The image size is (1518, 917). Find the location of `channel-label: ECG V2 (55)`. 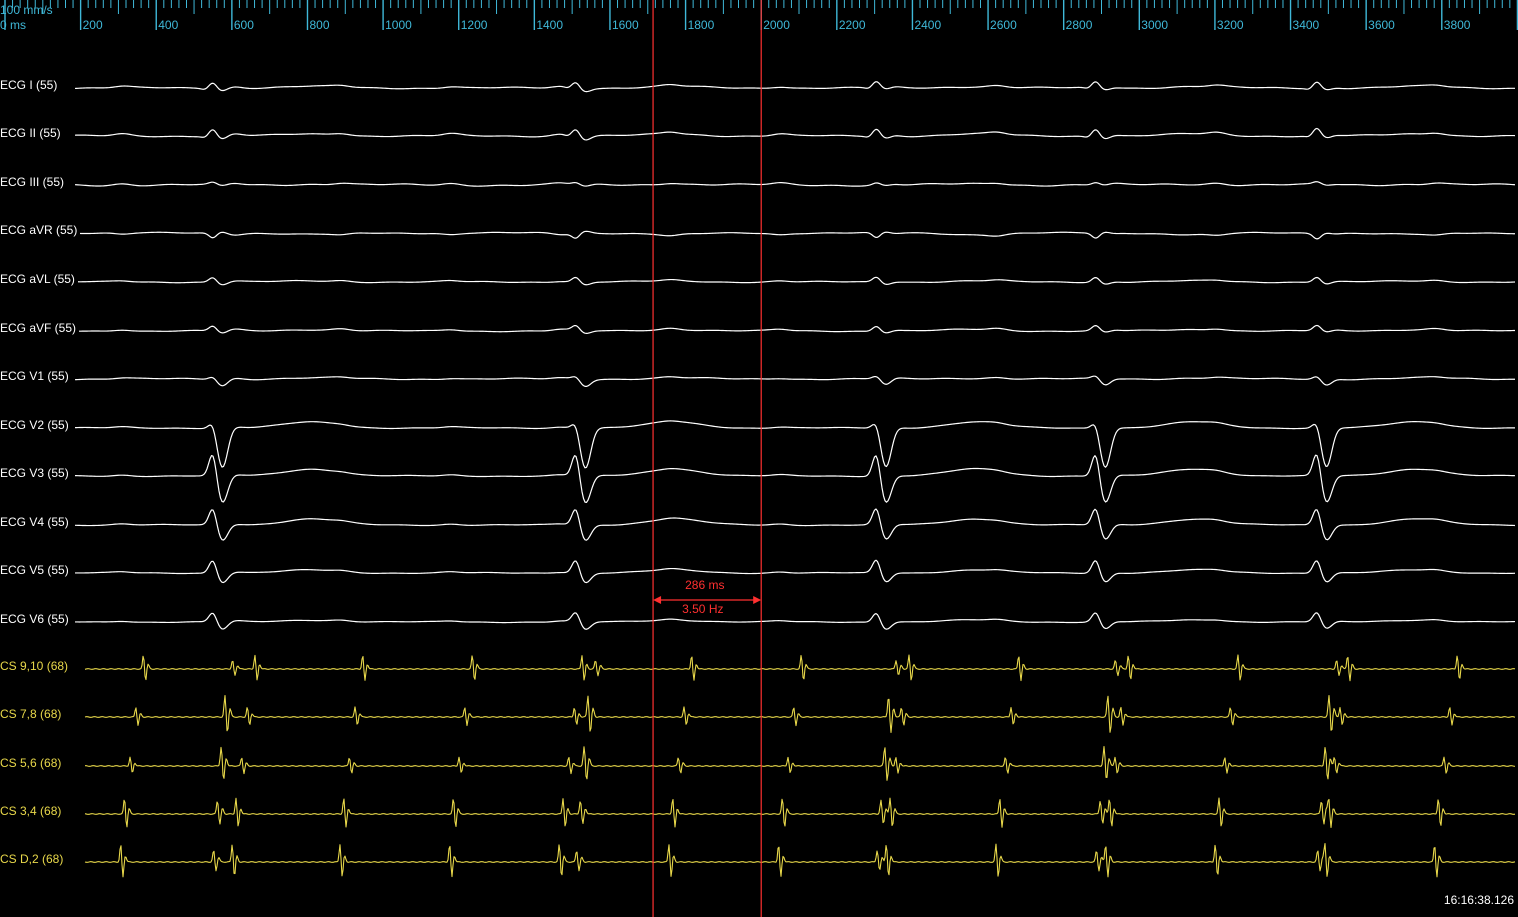

channel-label: ECG V2 (55) is located at coordinates (36, 425).